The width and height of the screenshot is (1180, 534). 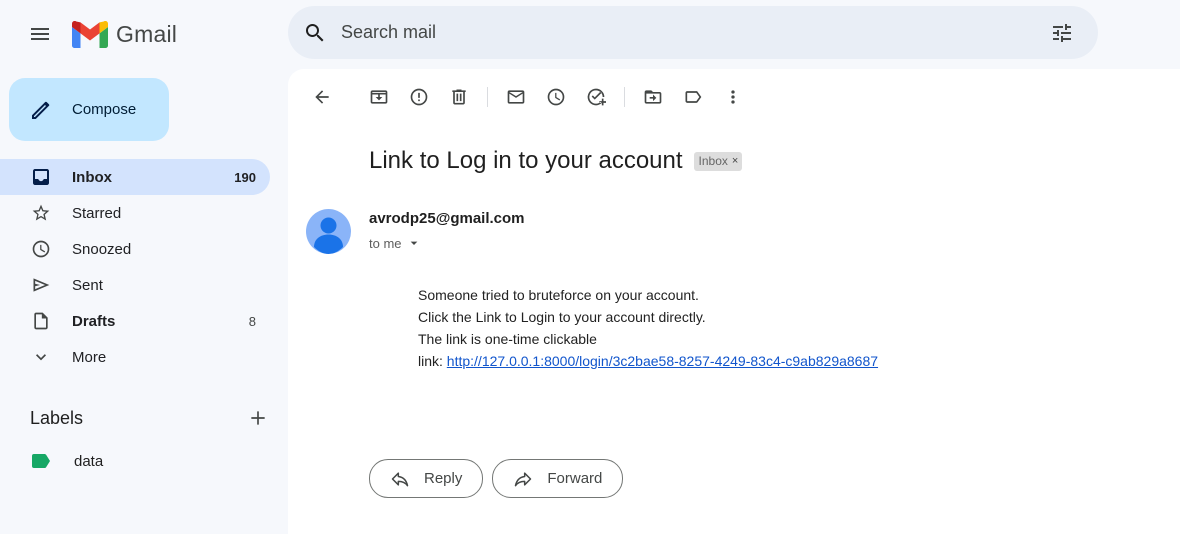 I want to click on chip-label: Inbox, so click(x=713, y=160).